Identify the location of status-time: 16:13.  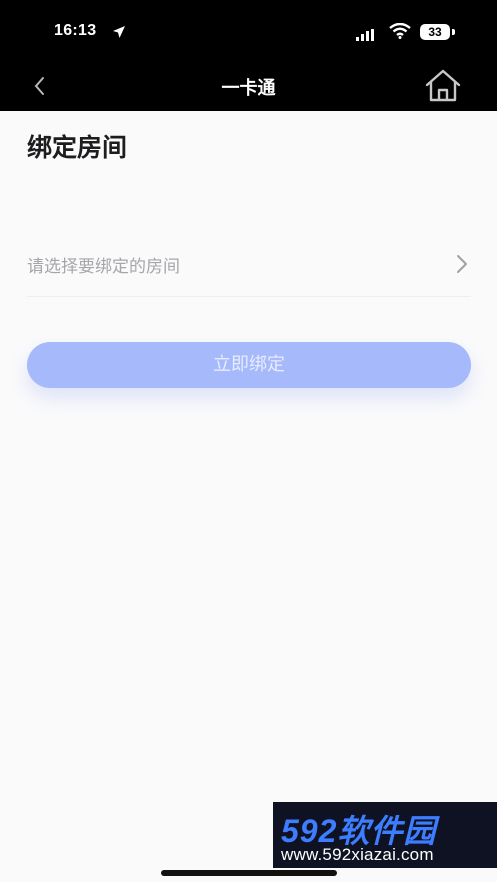
(75, 30).